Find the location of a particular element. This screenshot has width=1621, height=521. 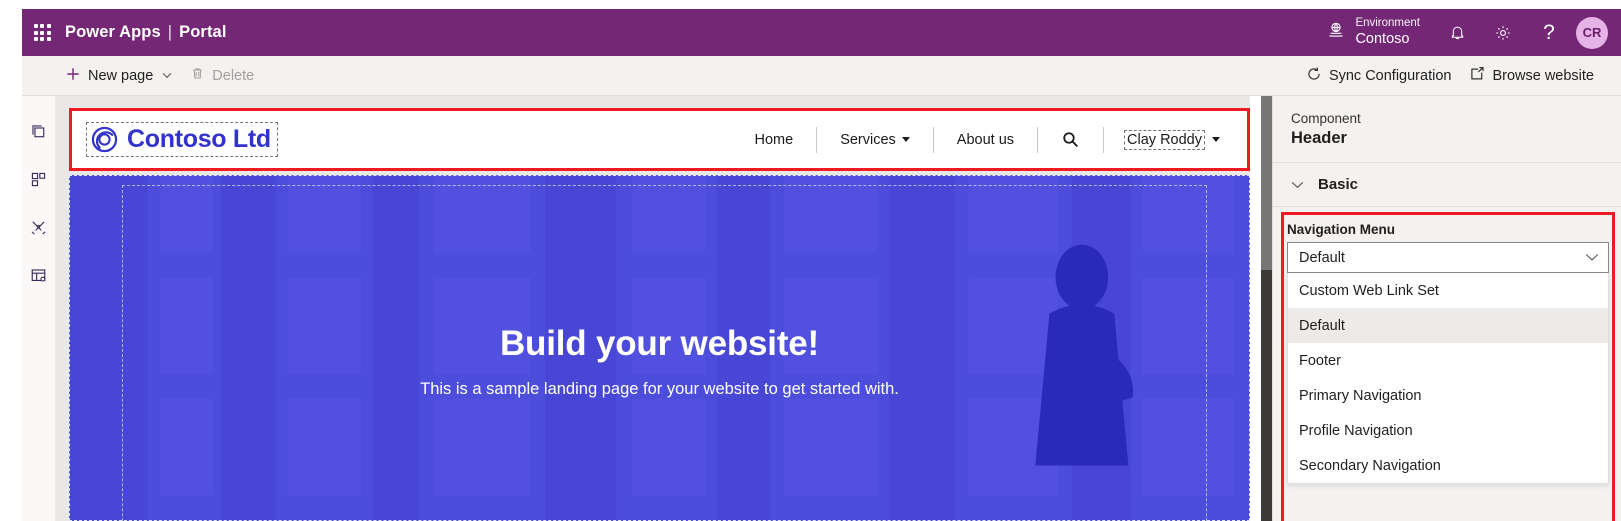

new-page-button: New page is located at coordinates (118, 76).